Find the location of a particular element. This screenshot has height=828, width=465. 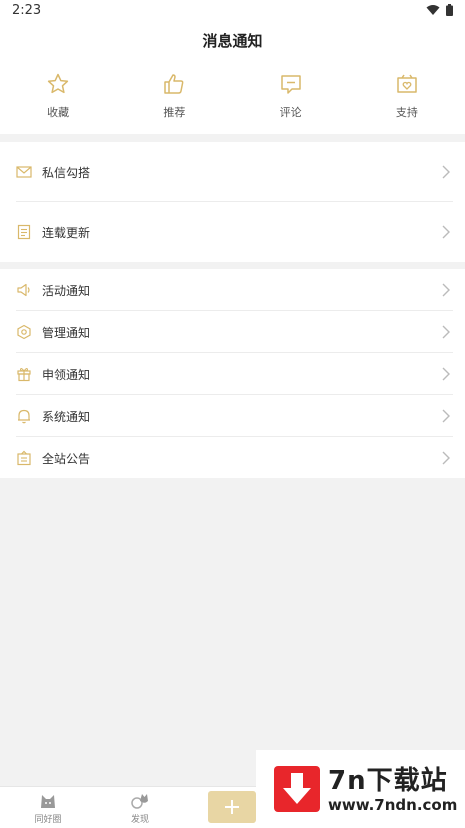

wifi-icon is located at coordinates (433, 10).